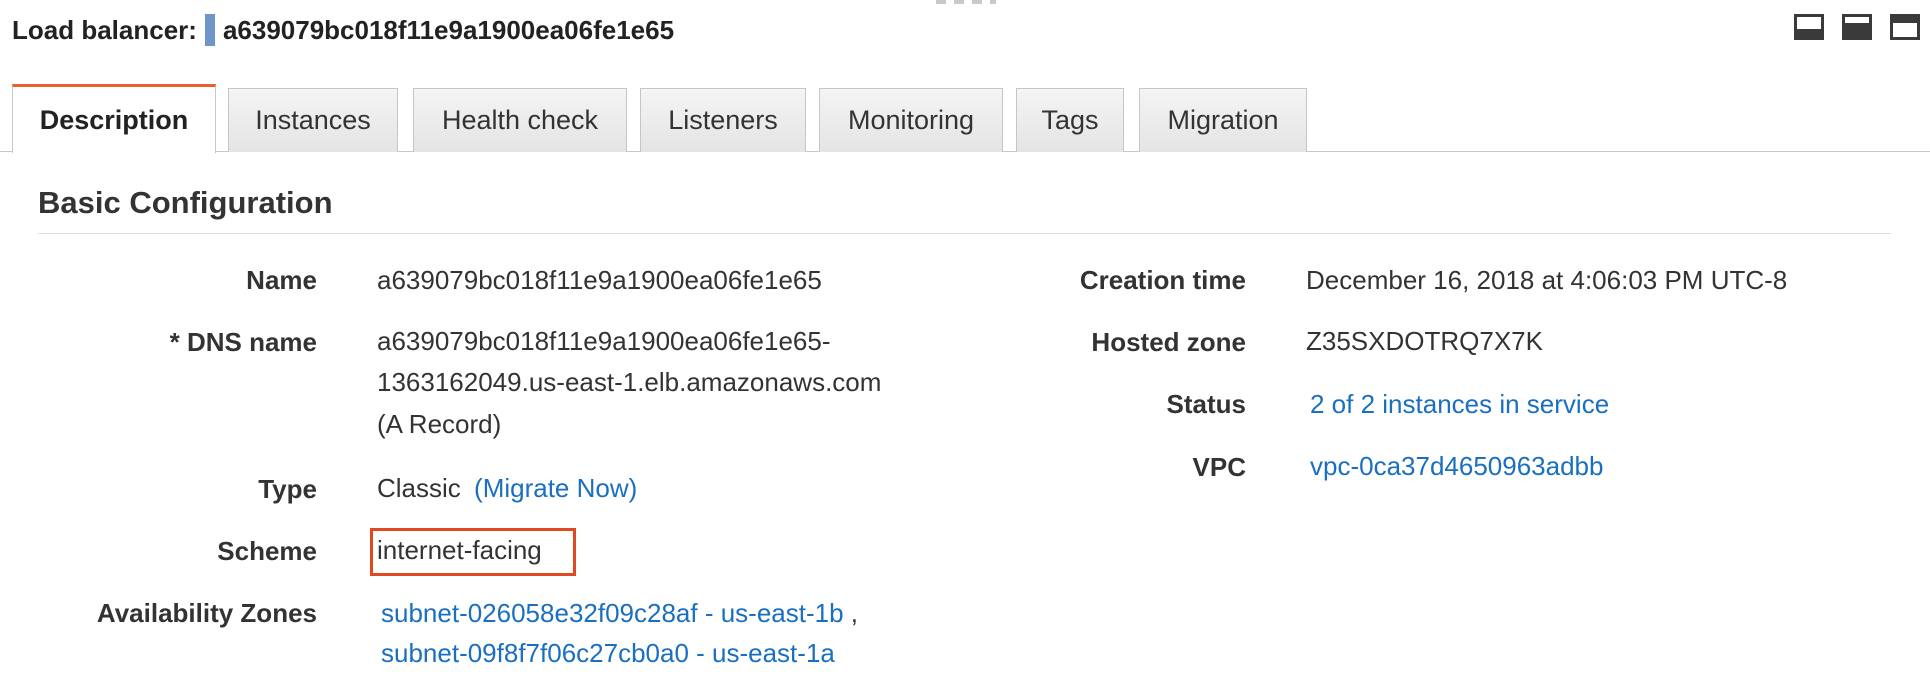  What do you see at coordinates (723, 120) in the screenshot?
I see `tab-listeners: Listeners` at bounding box center [723, 120].